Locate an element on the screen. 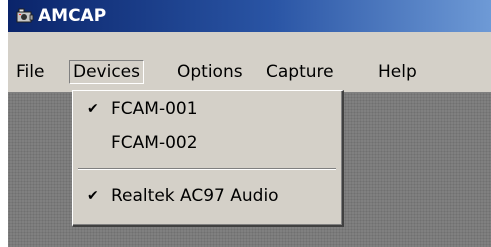 This screenshot has width=491, height=247. title-bar: AMCAP is located at coordinates (249, 16).